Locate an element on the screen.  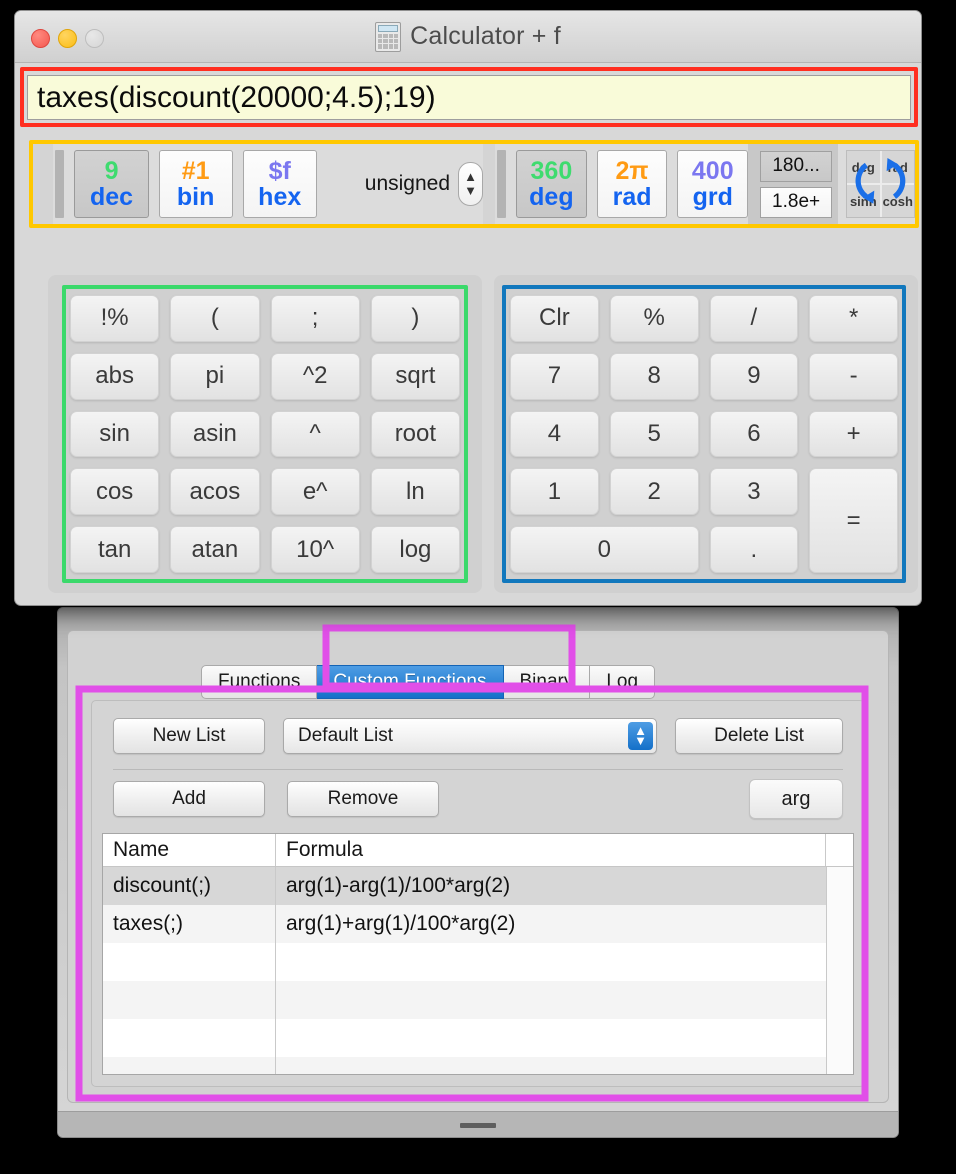
tab-log: Log is located at coordinates (623, 682).